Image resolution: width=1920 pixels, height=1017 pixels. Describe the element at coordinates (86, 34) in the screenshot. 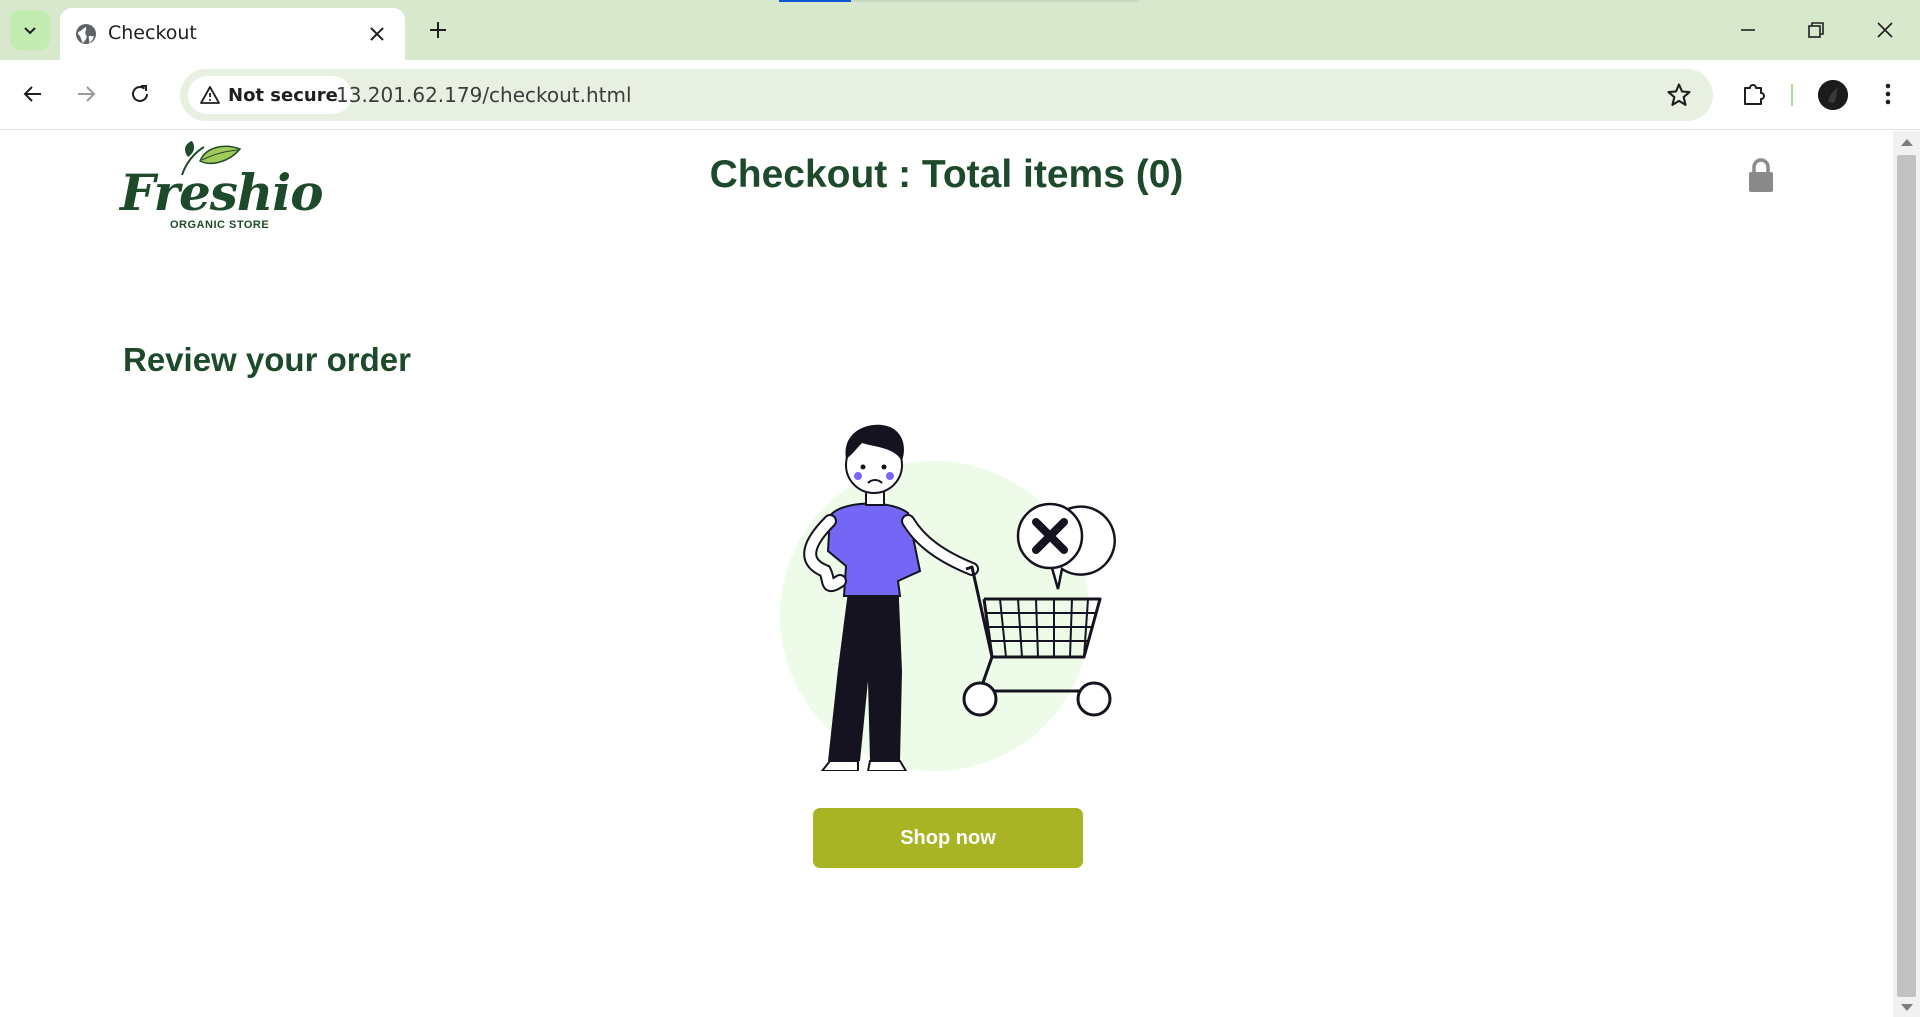

I see `globe-icon` at that location.